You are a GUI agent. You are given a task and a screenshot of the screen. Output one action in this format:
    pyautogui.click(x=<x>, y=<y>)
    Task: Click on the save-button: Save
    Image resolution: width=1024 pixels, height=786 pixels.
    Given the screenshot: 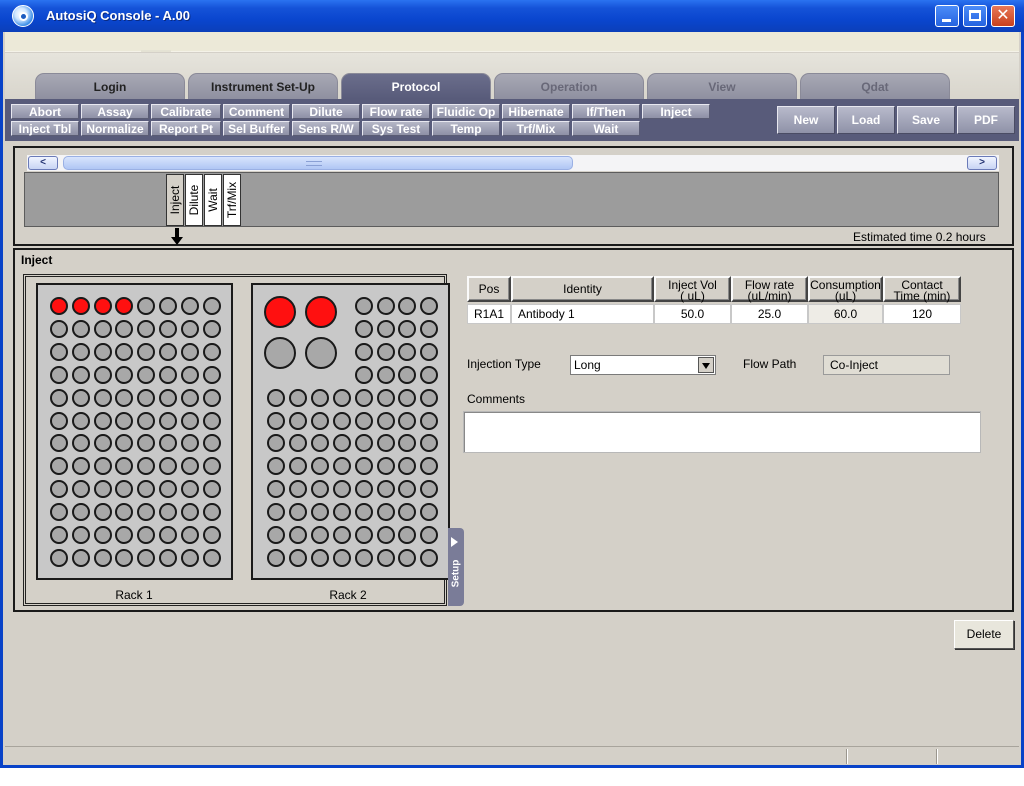 What is the action you would take?
    pyautogui.click(x=926, y=120)
    